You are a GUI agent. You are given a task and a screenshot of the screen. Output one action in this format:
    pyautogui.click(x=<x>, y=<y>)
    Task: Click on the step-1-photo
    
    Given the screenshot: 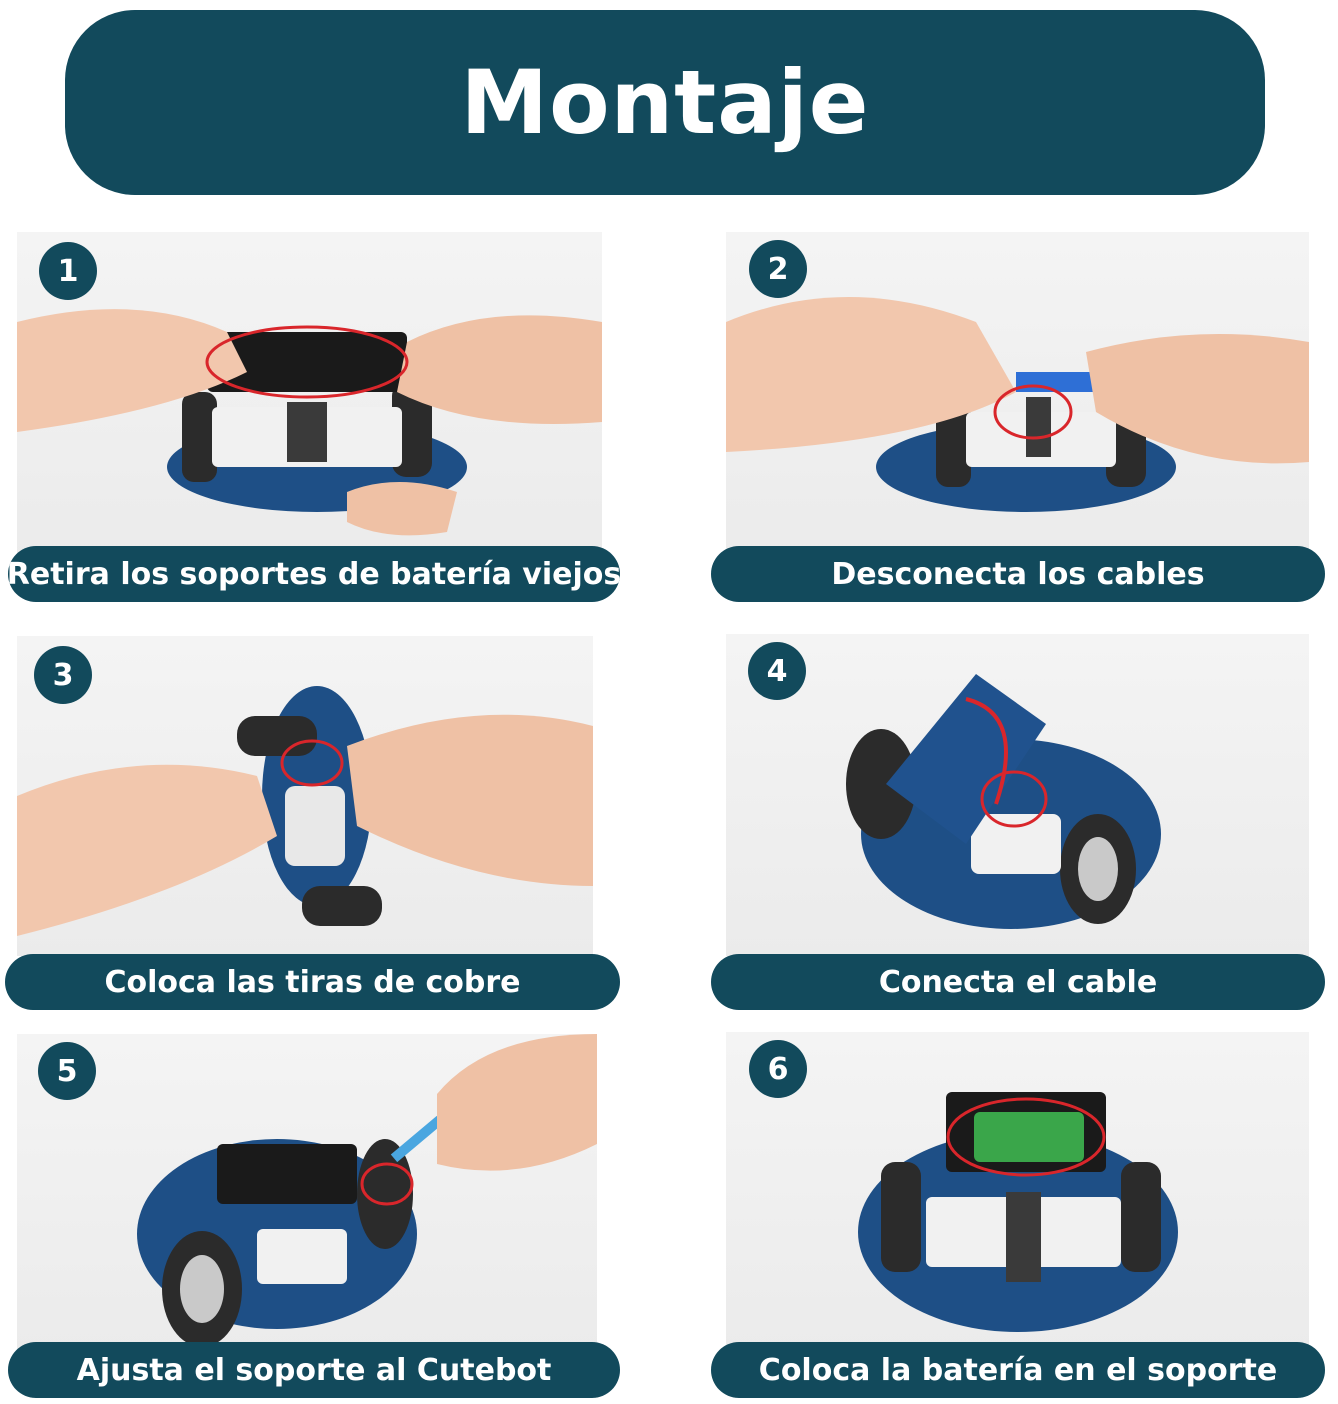 What is the action you would take?
    pyautogui.click(x=309, y=397)
    